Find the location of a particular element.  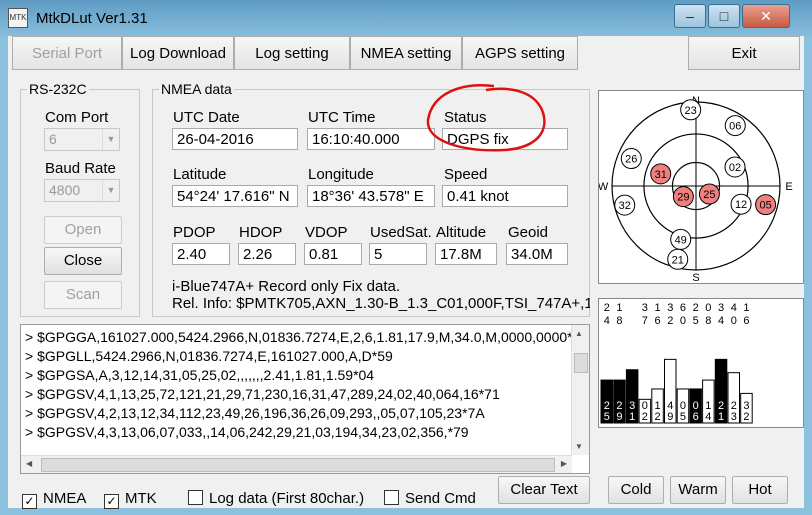

utc-time-label: UTC Time is located at coordinates (342, 117).